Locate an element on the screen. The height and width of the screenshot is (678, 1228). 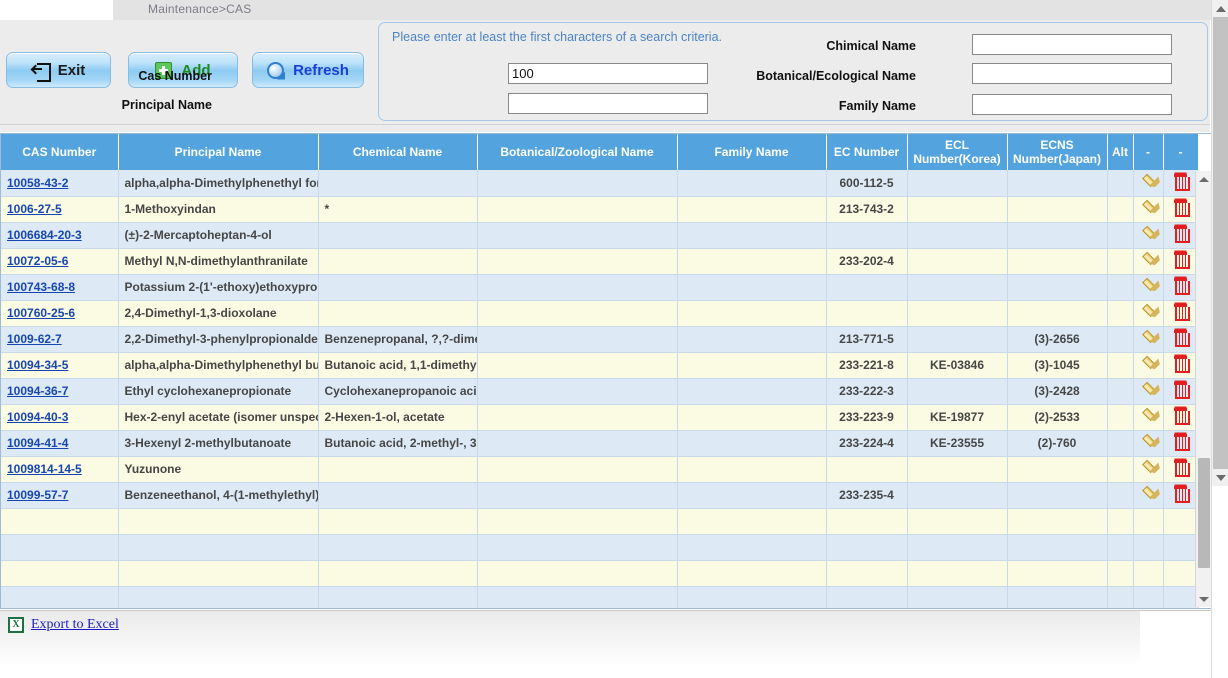
active-tab is located at coordinates (56, 10).